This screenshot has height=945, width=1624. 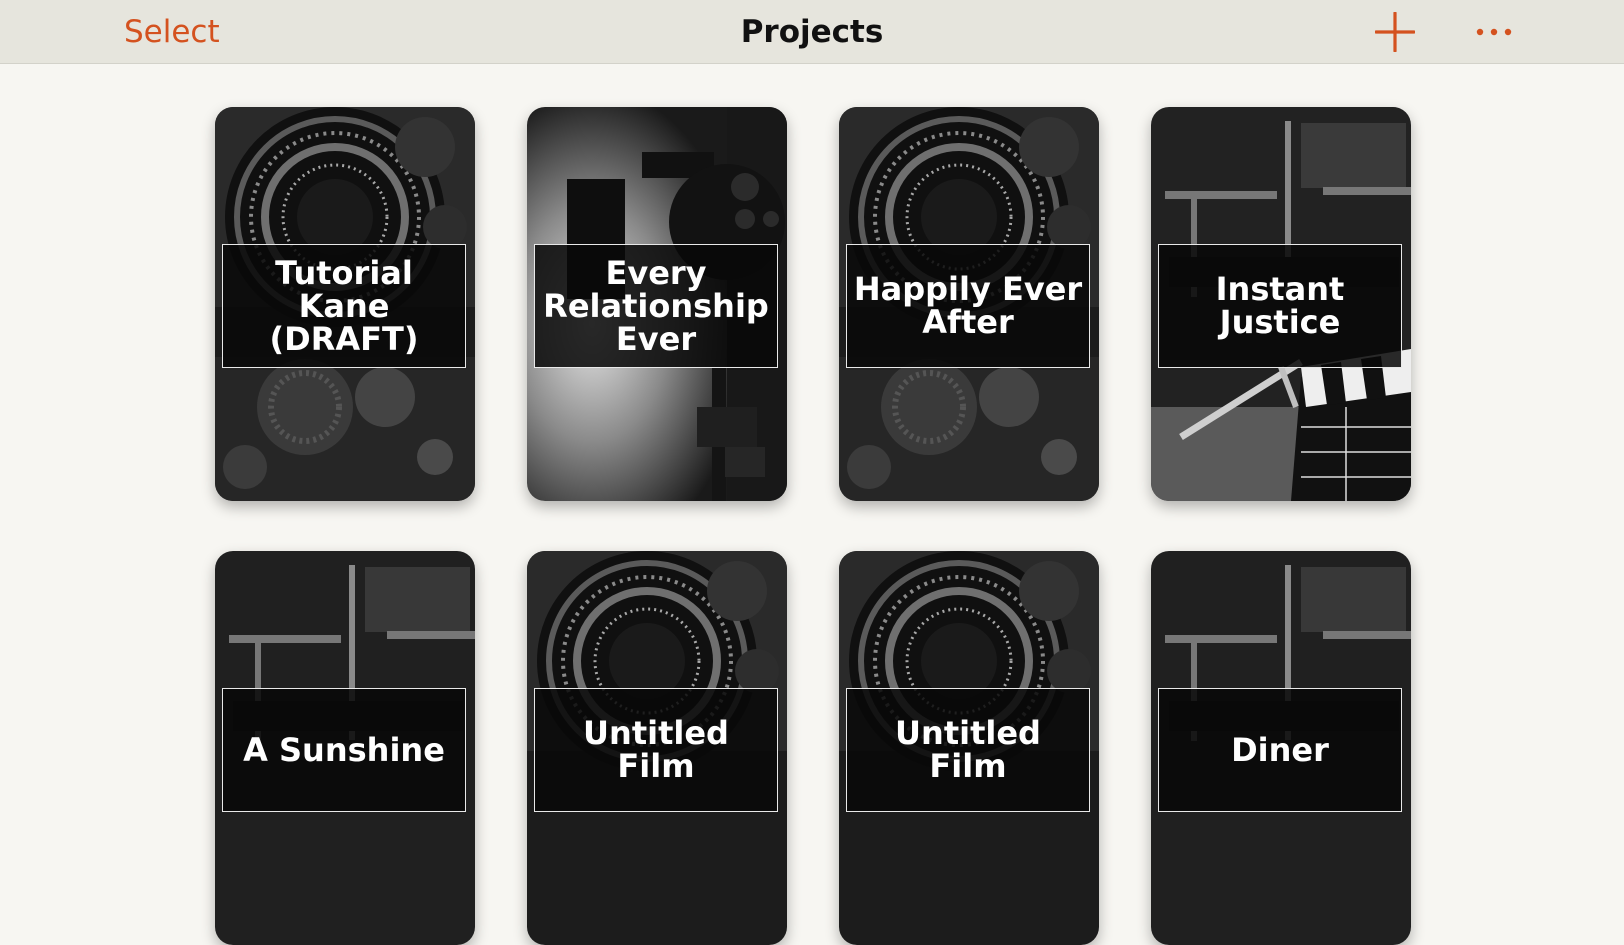 I want to click on project-title-box: Instant Justice, so click(x=1280, y=306).